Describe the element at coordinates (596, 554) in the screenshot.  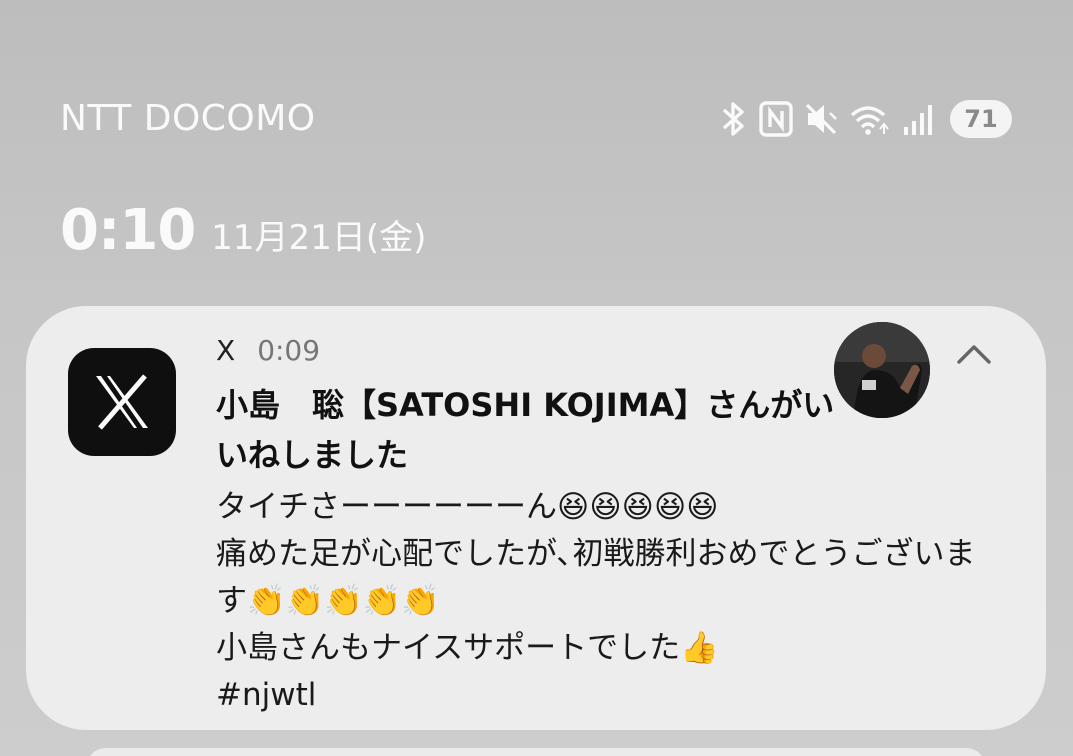
I see `body-line: 痛めた足が心配でしたが､初戦勝利おめでとうございま` at that location.